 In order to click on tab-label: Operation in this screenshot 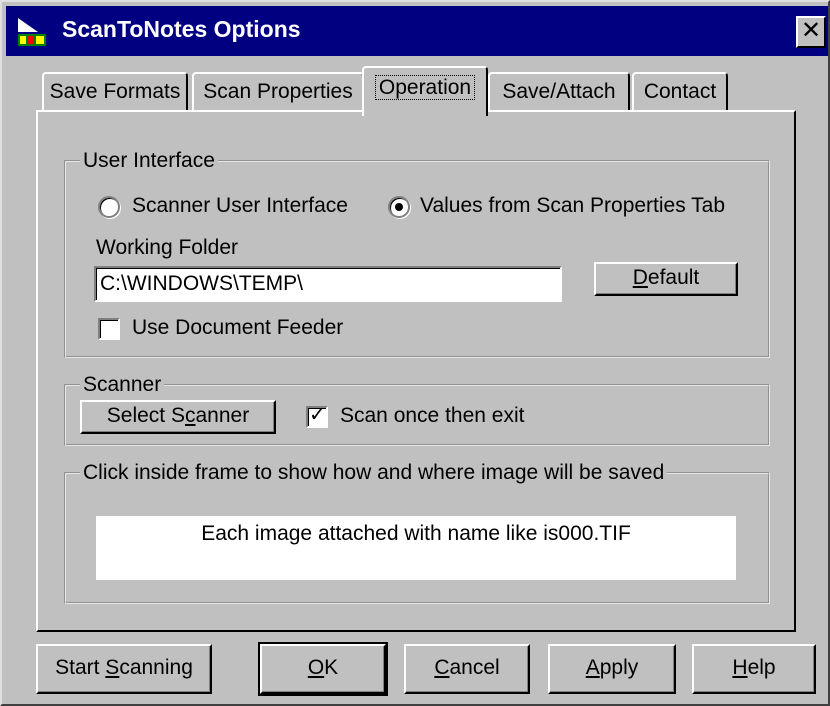, I will do `click(425, 87)`.